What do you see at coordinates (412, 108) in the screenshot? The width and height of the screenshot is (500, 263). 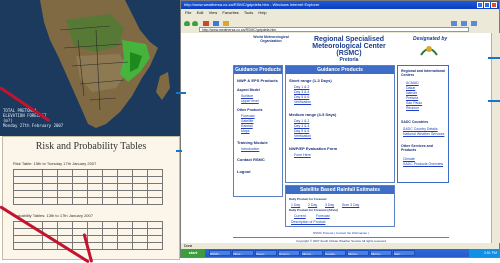 I see `regional-link-6: Reunion` at bounding box center [412, 108].